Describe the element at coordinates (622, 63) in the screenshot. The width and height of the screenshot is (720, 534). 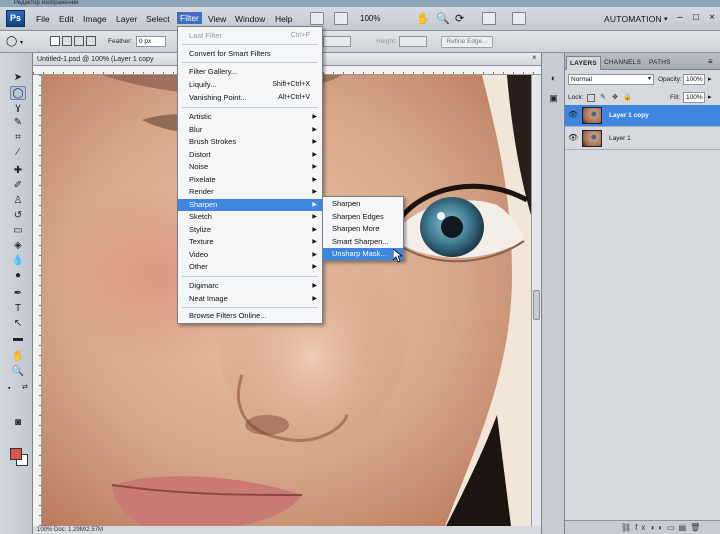
I see `tab-channels: CHANNELS` at that location.